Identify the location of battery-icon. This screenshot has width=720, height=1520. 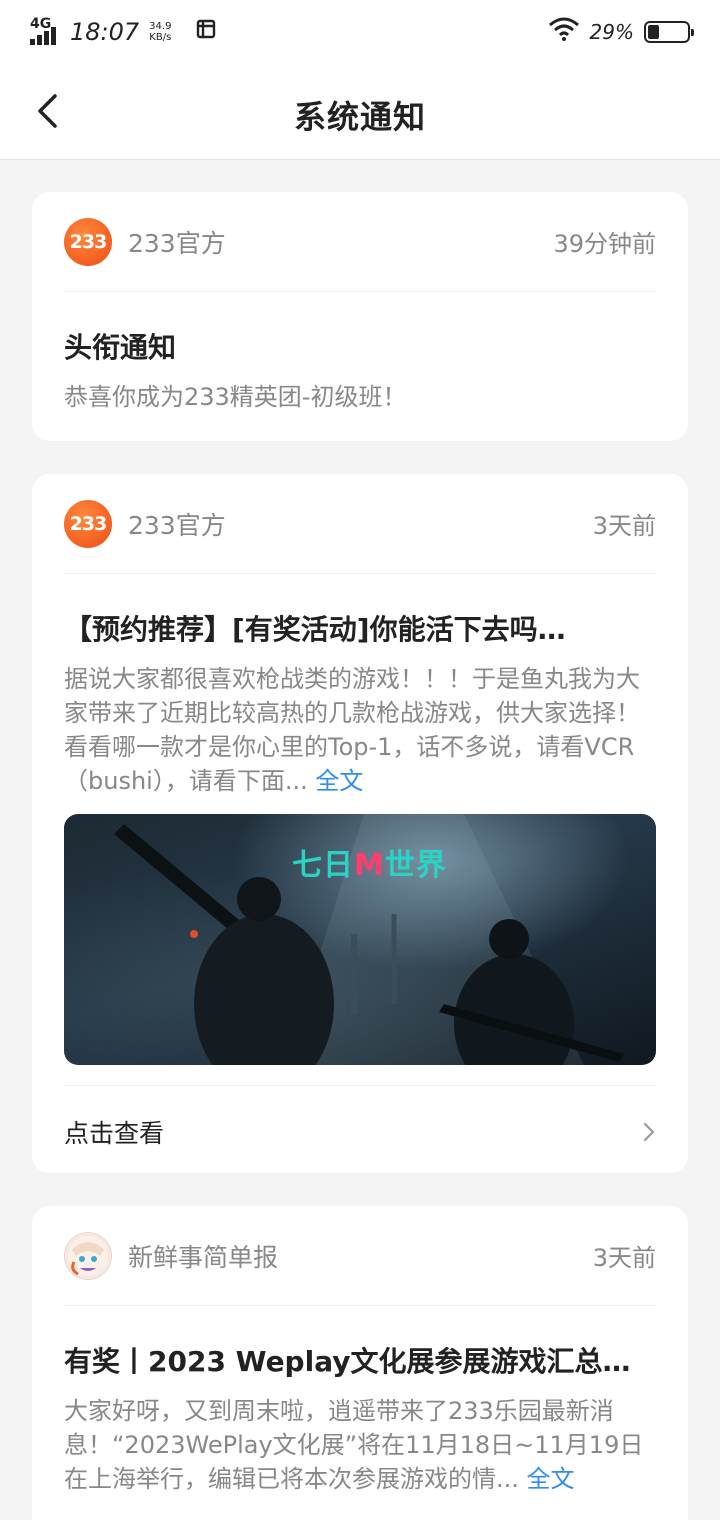
(669, 32).